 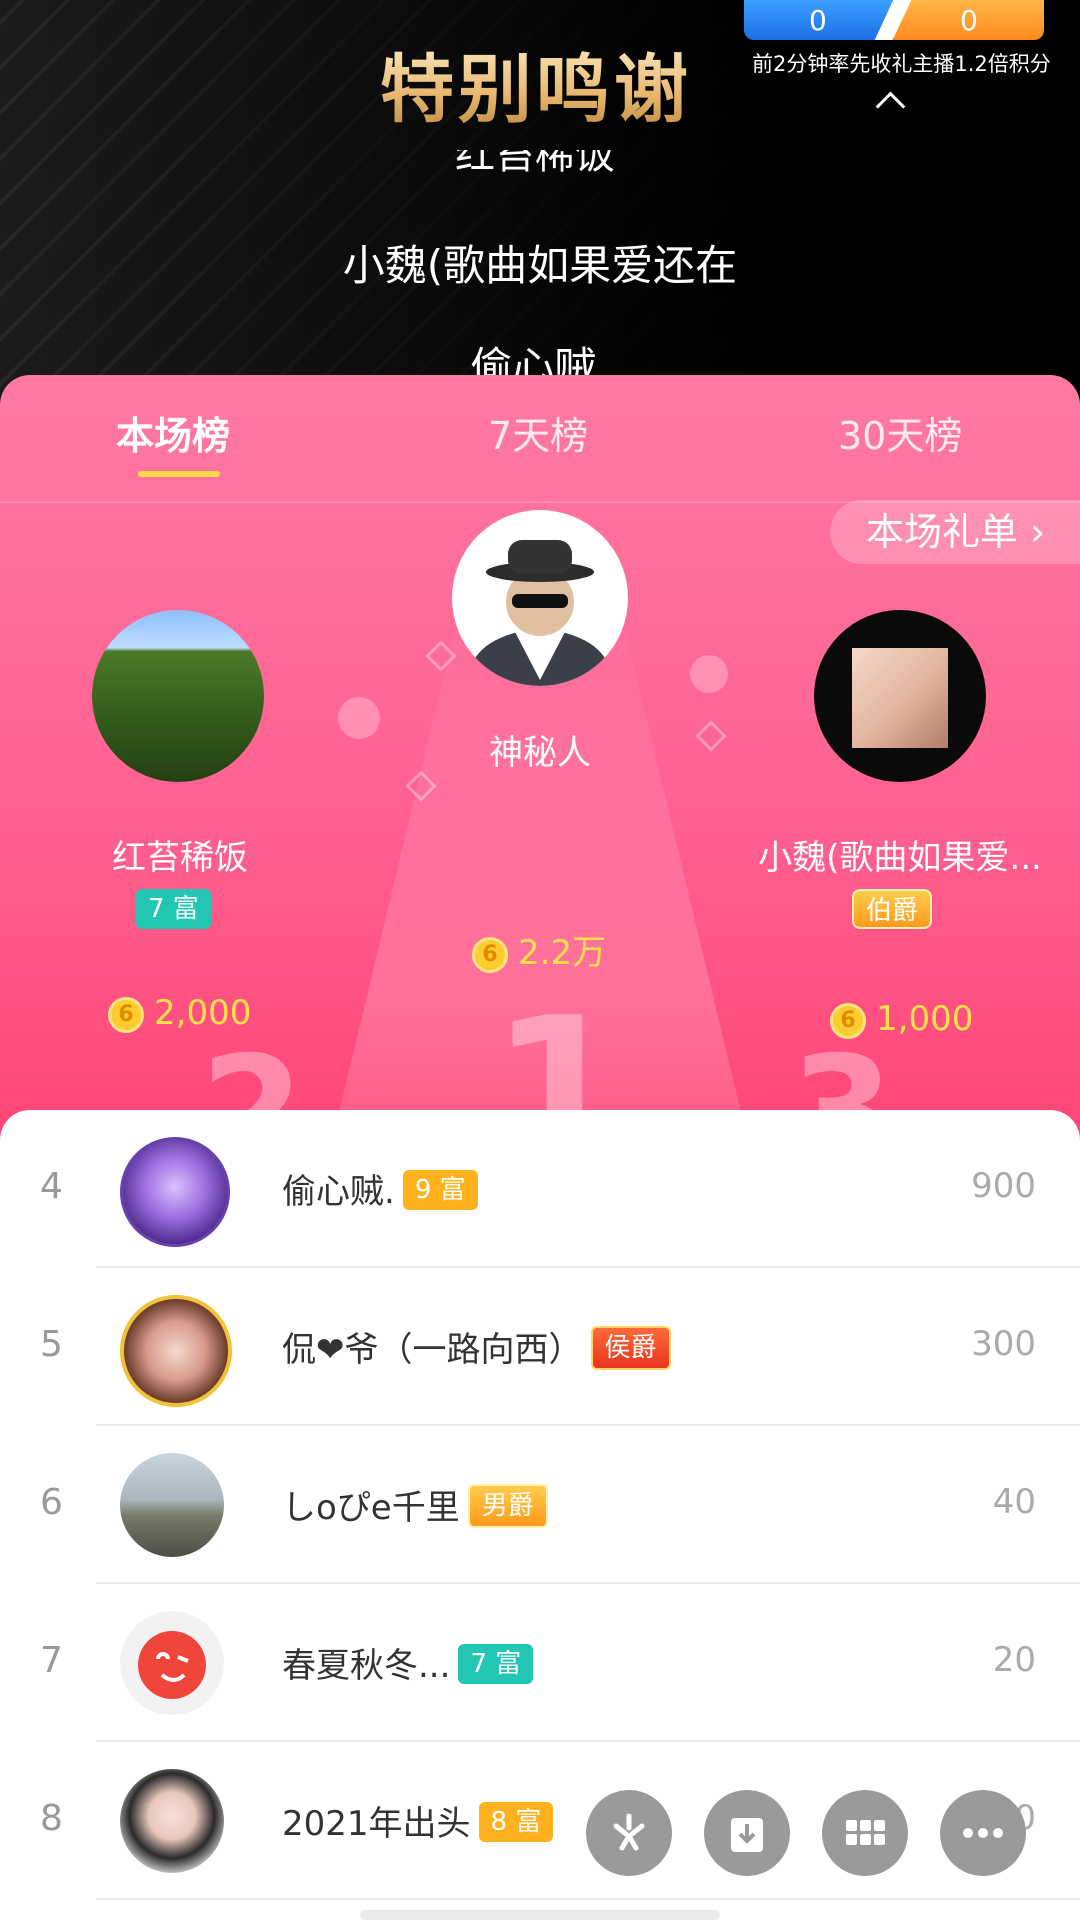 I want to click on row-score: 40, so click(x=1014, y=1502).